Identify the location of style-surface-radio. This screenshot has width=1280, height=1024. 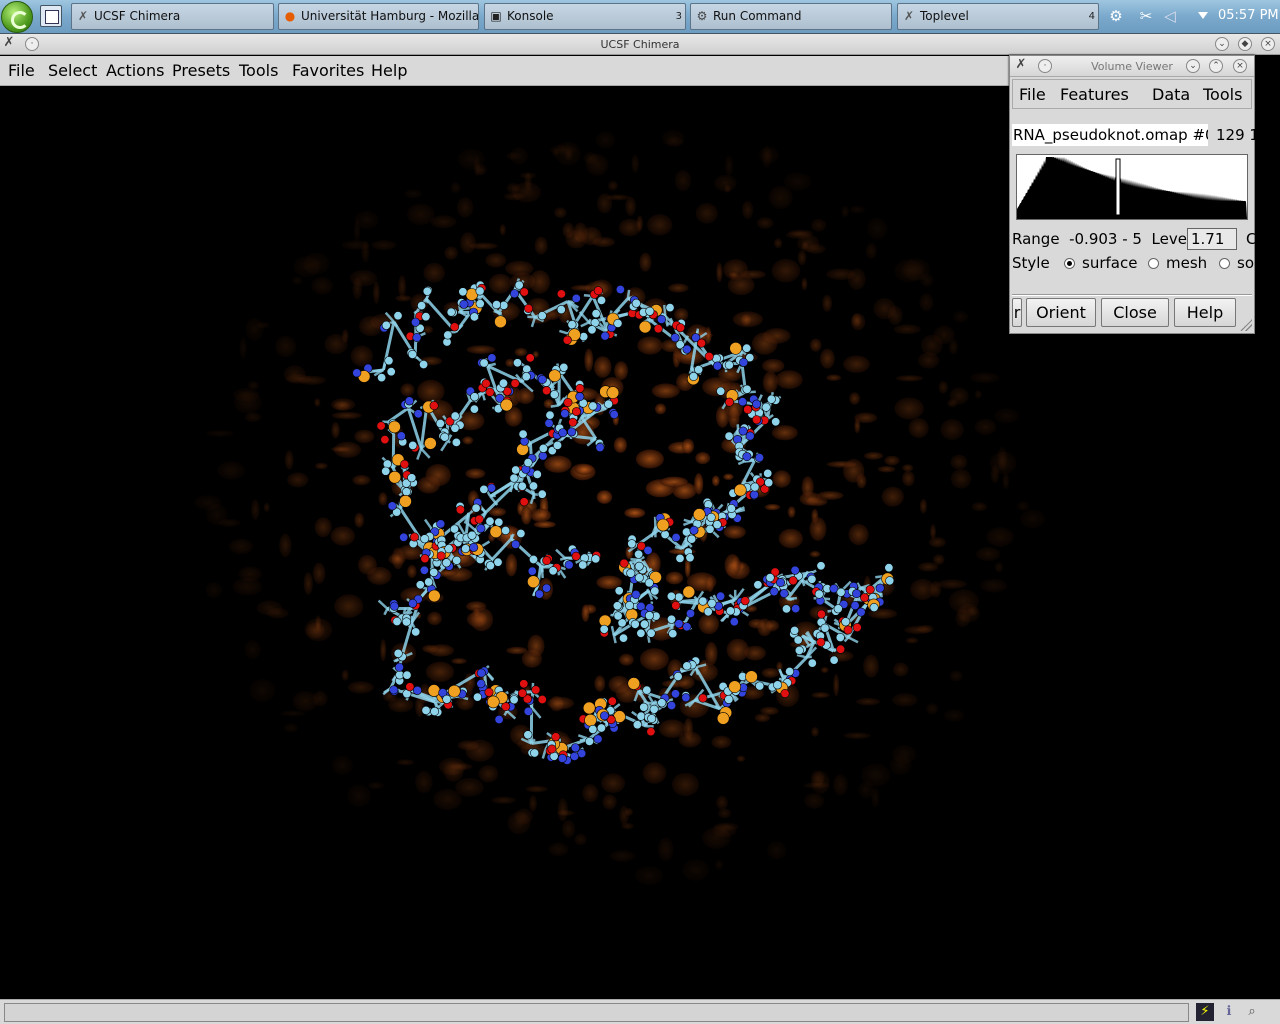
(1069, 263).